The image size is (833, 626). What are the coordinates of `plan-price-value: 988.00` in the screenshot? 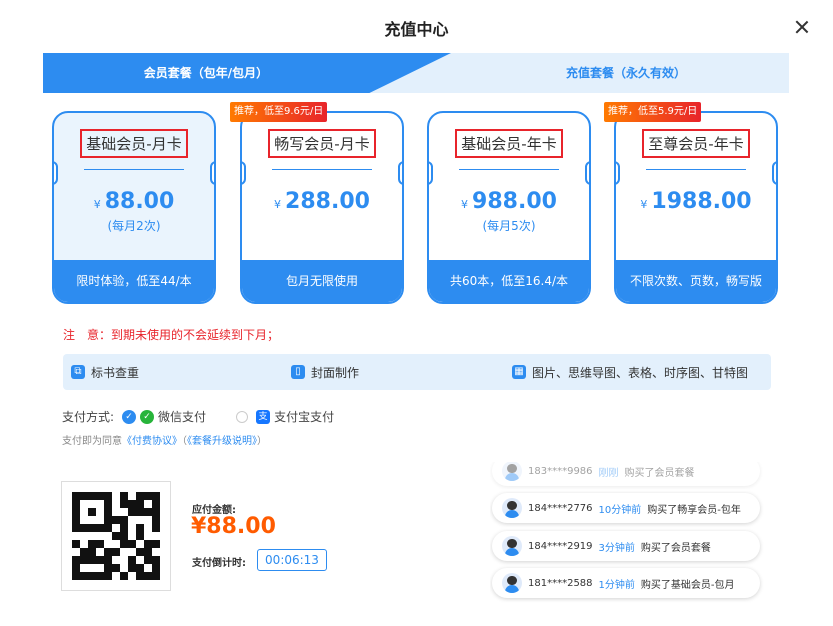 It's located at (514, 201).